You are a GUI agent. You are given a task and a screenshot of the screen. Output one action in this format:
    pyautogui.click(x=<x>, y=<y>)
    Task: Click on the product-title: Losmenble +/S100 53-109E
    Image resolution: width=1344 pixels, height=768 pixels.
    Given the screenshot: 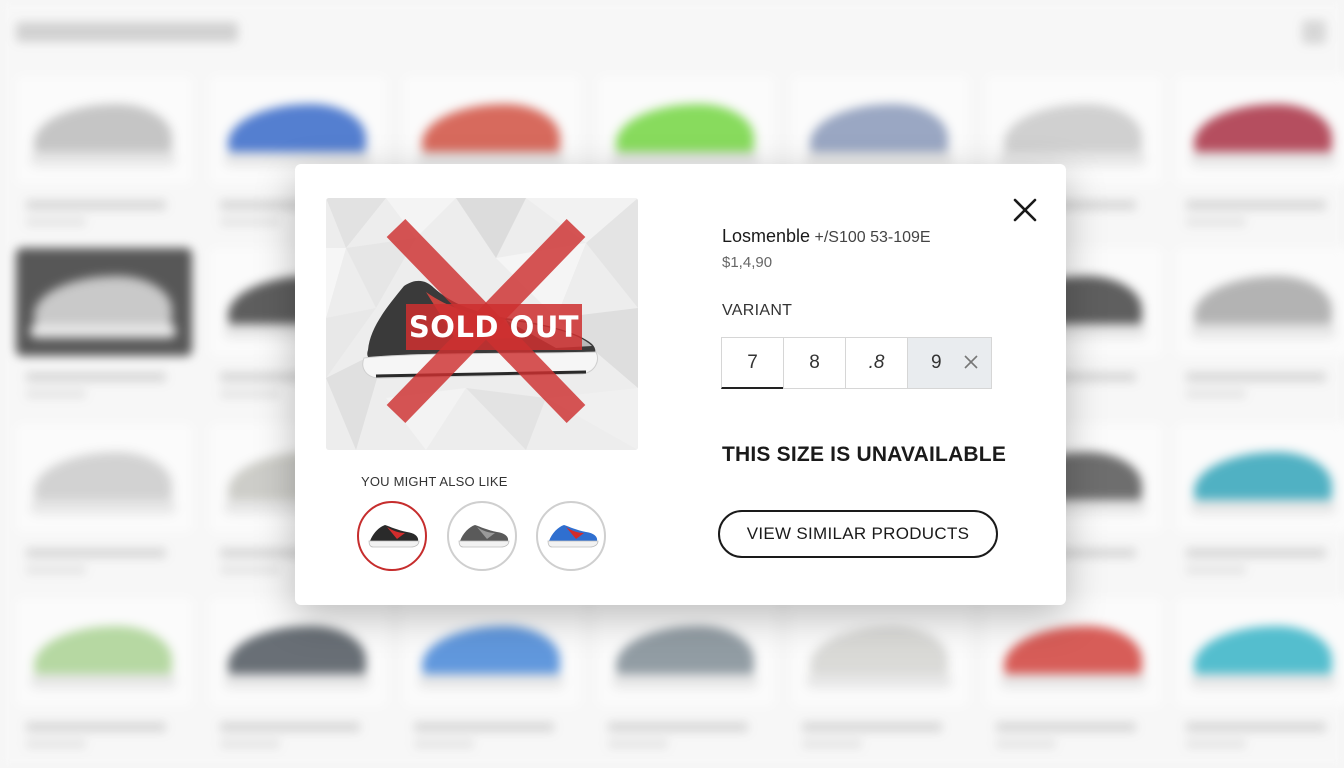 What is the action you would take?
    pyautogui.click(x=826, y=236)
    